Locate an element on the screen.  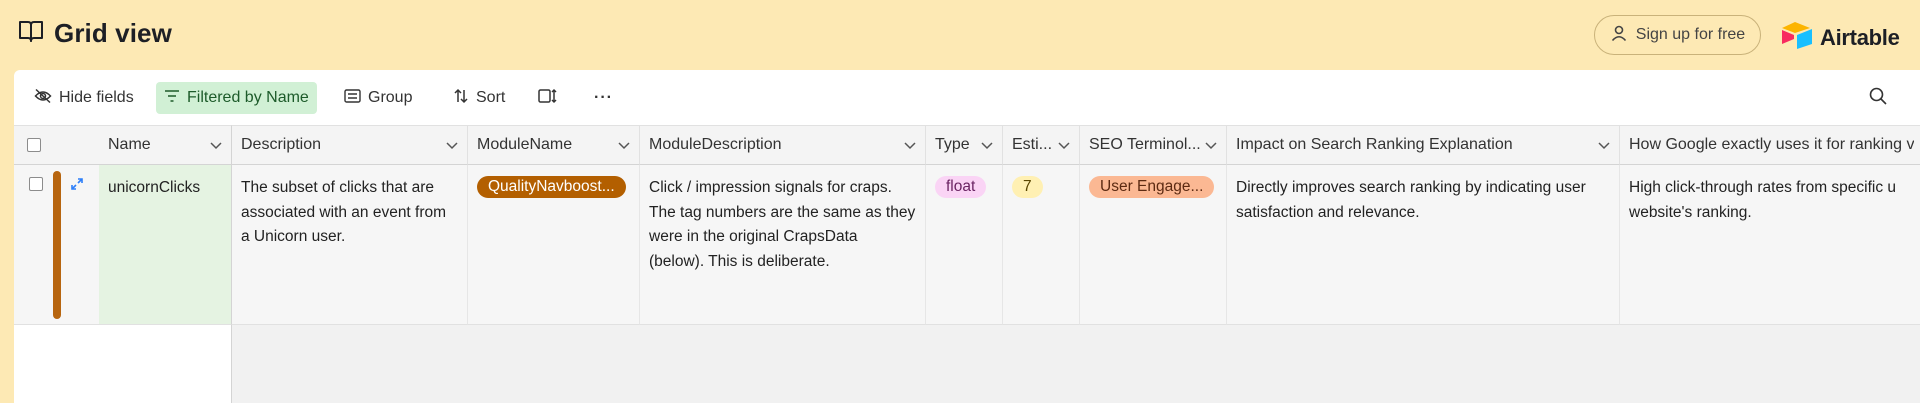
column-header-google-usage: How Google exactly uses it for ranking v is located at coordinates (1770, 145).